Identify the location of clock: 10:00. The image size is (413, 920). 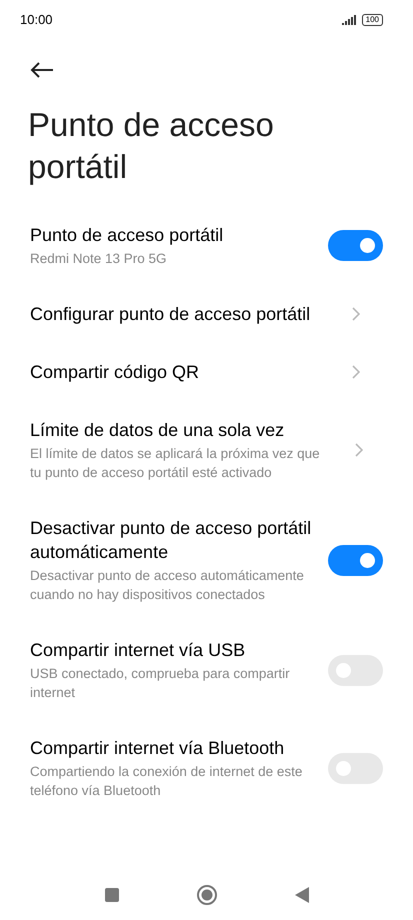
(36, 20).